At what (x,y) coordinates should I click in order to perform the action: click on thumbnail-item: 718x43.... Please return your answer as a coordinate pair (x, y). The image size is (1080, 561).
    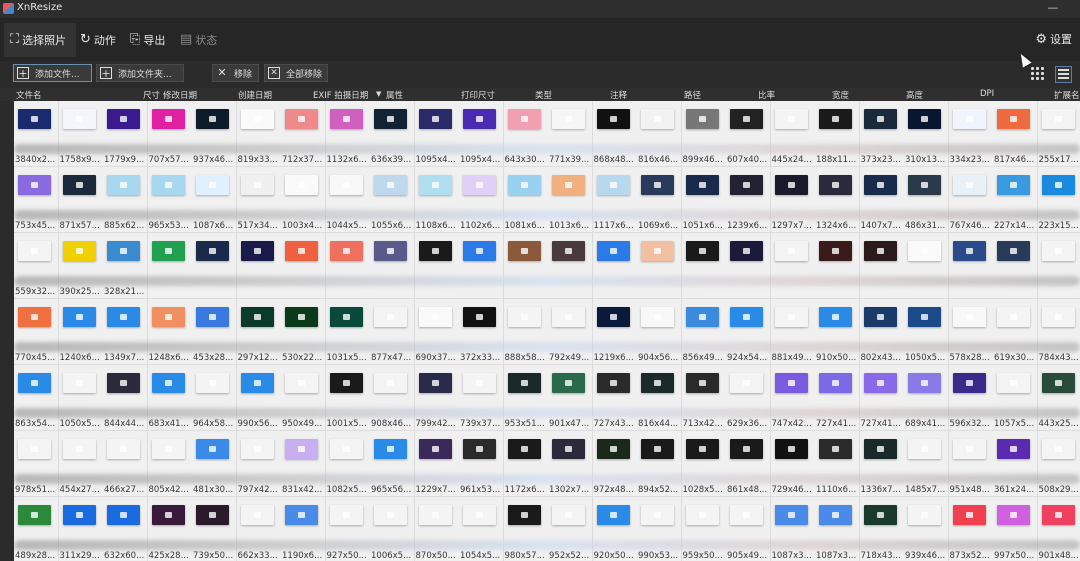
    Looking at the image, I should click on (882, 529).